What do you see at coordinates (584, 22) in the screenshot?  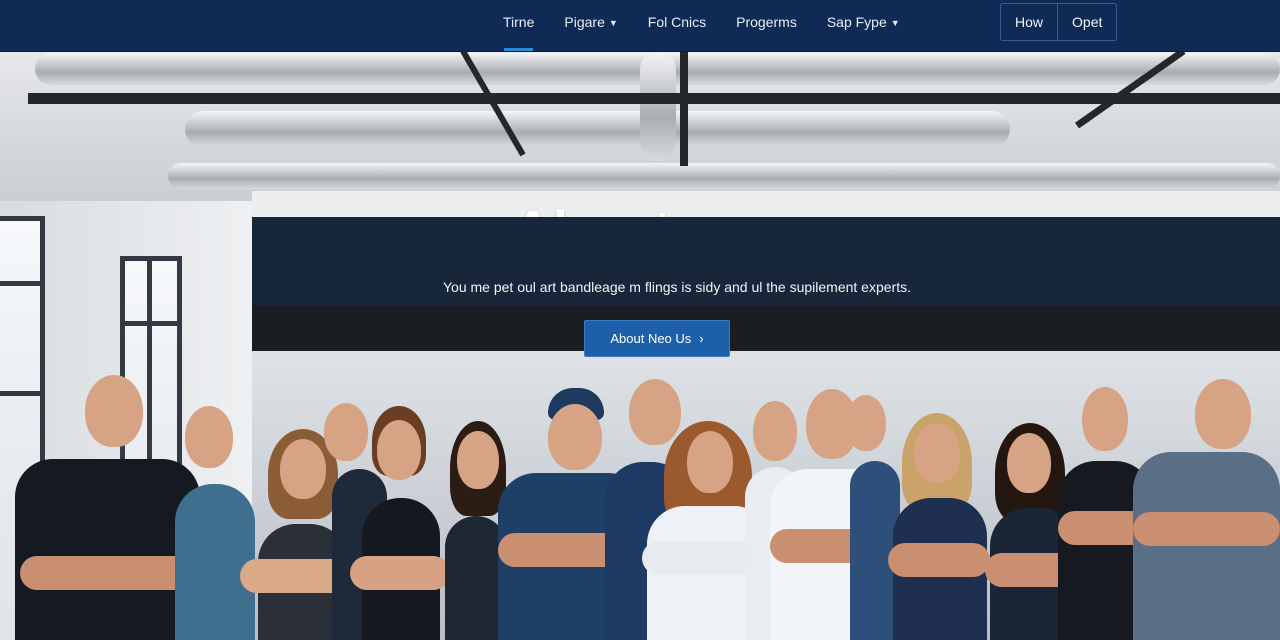 I see `nav-link-label: Pigare` at bounding box center [584, 22].